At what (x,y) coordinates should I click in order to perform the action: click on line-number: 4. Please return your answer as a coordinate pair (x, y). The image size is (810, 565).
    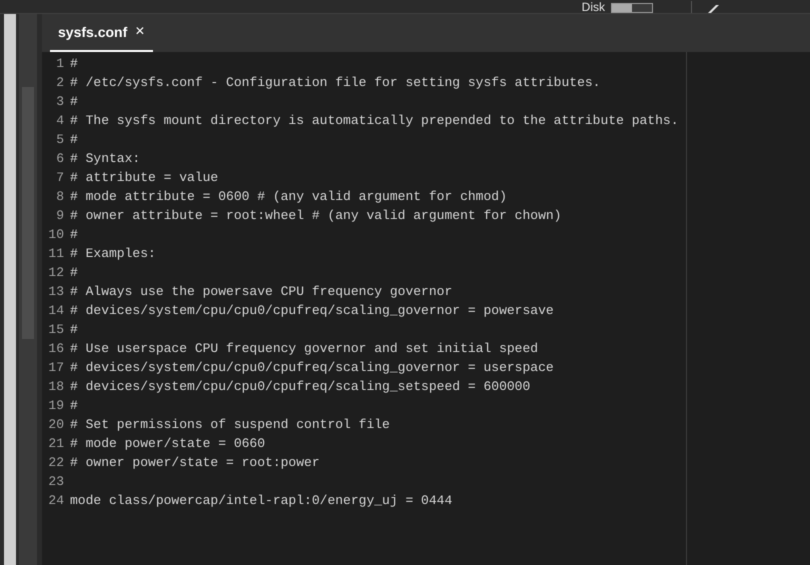
    Looking at the image, I should click on (59, 121).